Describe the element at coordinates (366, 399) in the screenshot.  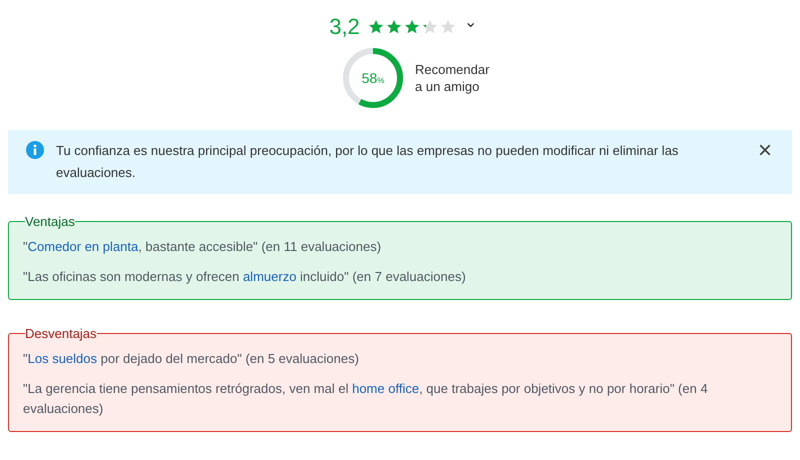
I see `review-quote: "La gerencia tiene pensamientos retrógrados, ven mal el home office, que trabajes por objetivos y no por horario" (en 4 evaluaciones)` at that location.